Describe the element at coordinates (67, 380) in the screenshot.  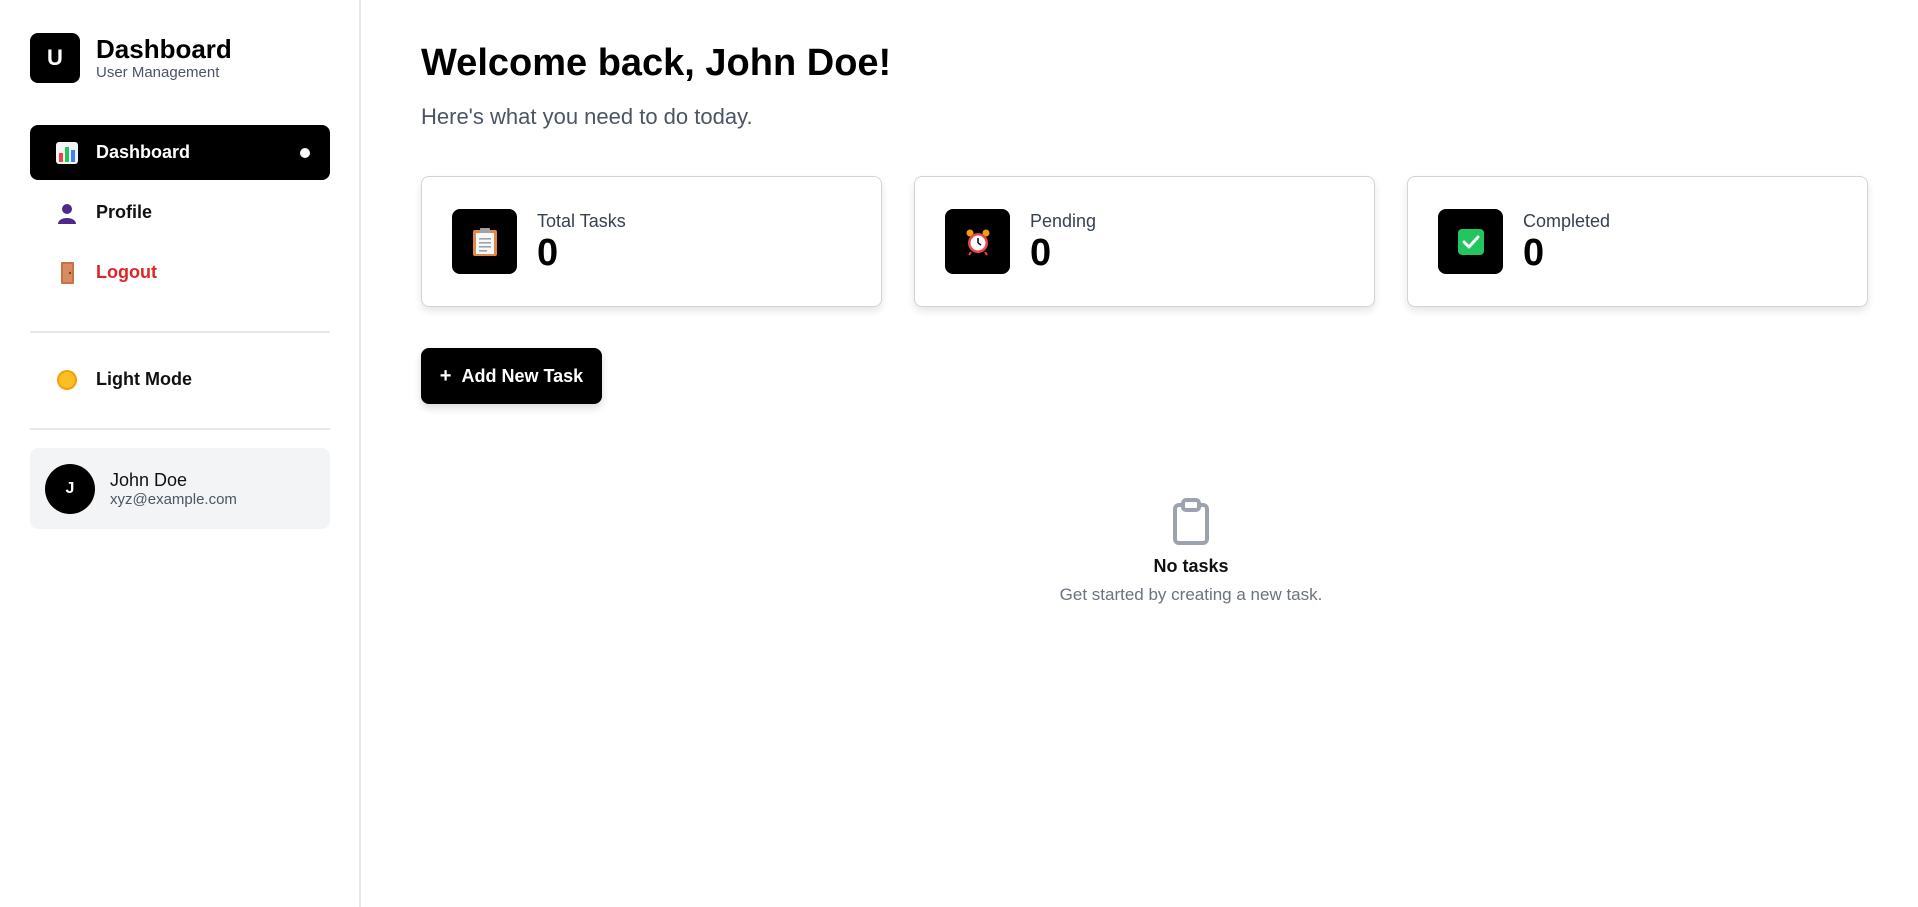
I see `sun-icon` at that location.